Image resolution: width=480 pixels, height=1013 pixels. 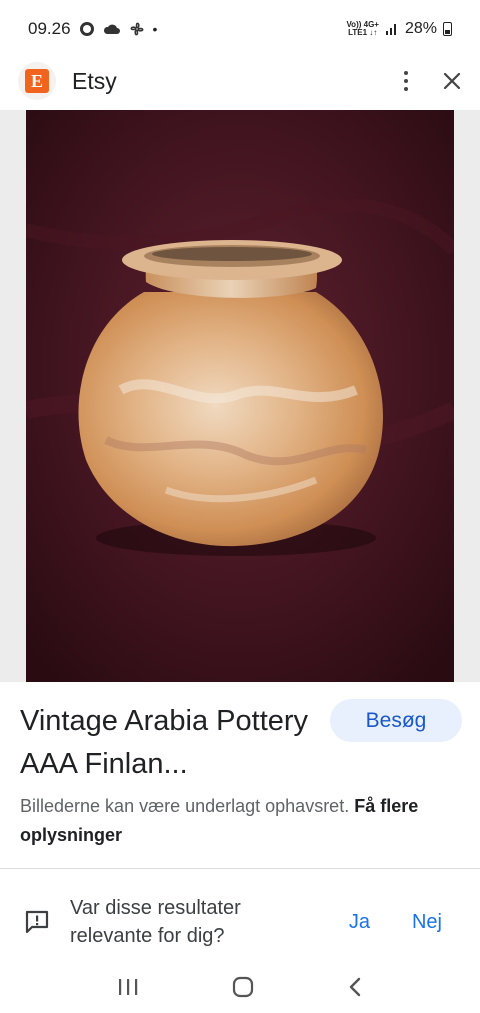 What do you see at coordinates (240, 868) in the screenshot?
I see `divider` at bounding box center [240, 868].